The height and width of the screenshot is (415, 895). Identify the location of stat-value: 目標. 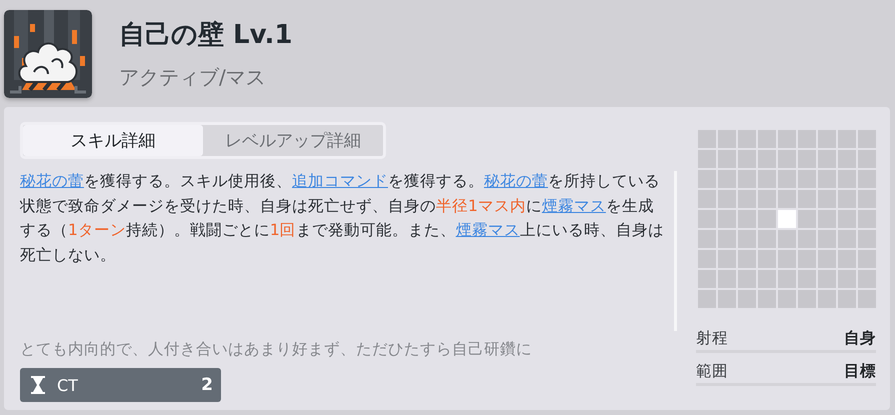
(860, 371).